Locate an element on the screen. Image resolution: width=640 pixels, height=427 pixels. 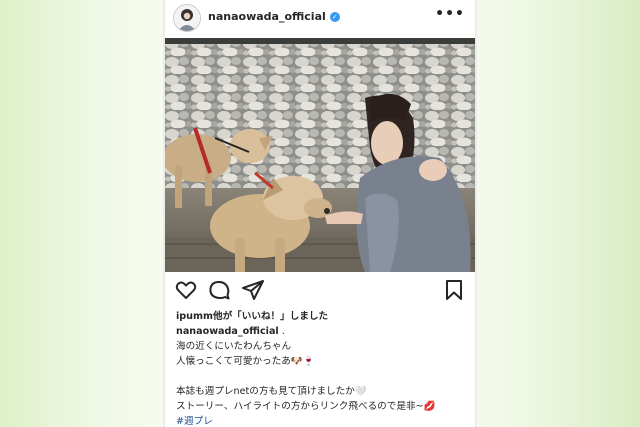
post-header: nanaowada_official ✓ ••• is located at coordinates (320, 19).